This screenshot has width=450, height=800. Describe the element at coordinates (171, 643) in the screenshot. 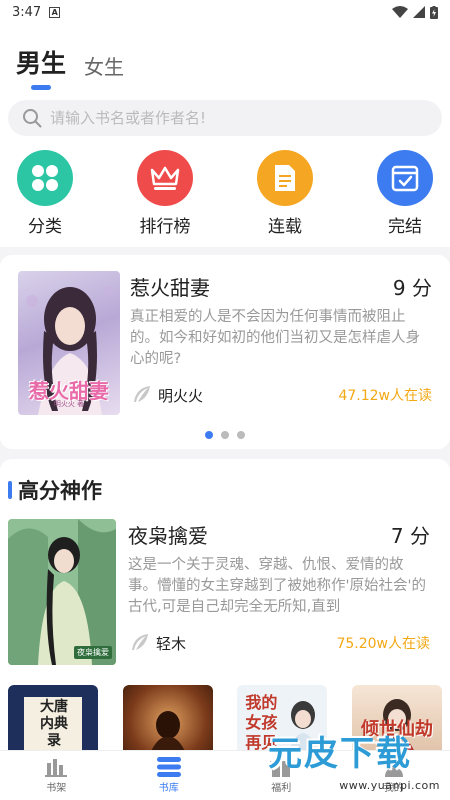

I see `book-author: 轻木` at that location.